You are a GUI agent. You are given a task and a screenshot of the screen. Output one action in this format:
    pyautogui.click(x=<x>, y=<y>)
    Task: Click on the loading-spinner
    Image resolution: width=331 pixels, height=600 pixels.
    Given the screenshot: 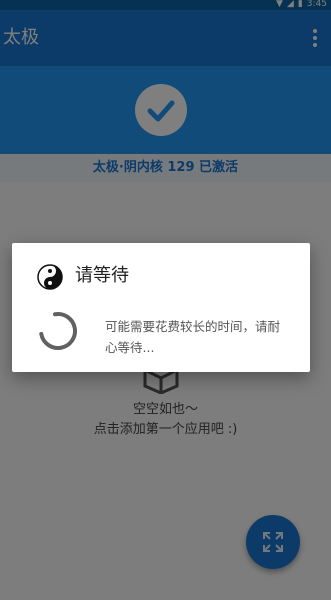 What is the action you would take?
    pyautogui.click(x=58, y=331)
    